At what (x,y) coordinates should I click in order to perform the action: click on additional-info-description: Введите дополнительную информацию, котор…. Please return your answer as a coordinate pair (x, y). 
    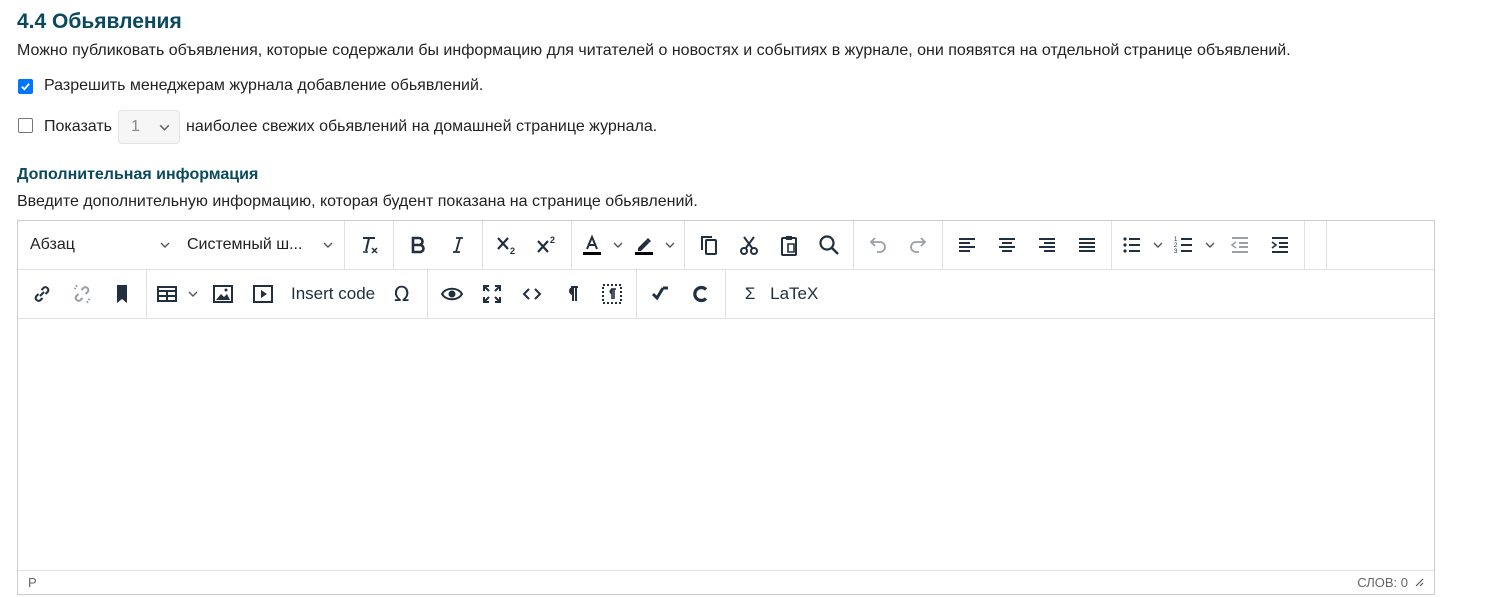
    Looking at the image, I should click on (357, 201).